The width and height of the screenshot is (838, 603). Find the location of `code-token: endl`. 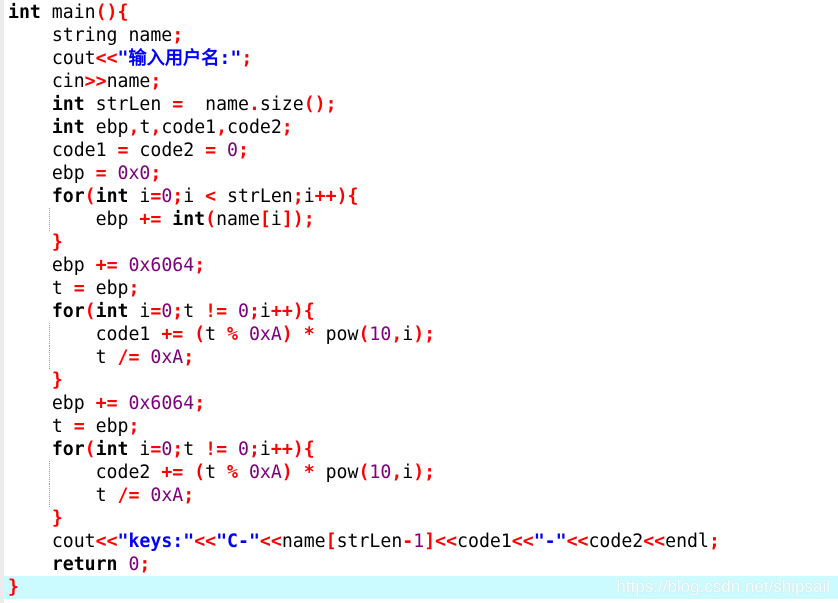

code-token: endl is located at coordinates (687, 541).